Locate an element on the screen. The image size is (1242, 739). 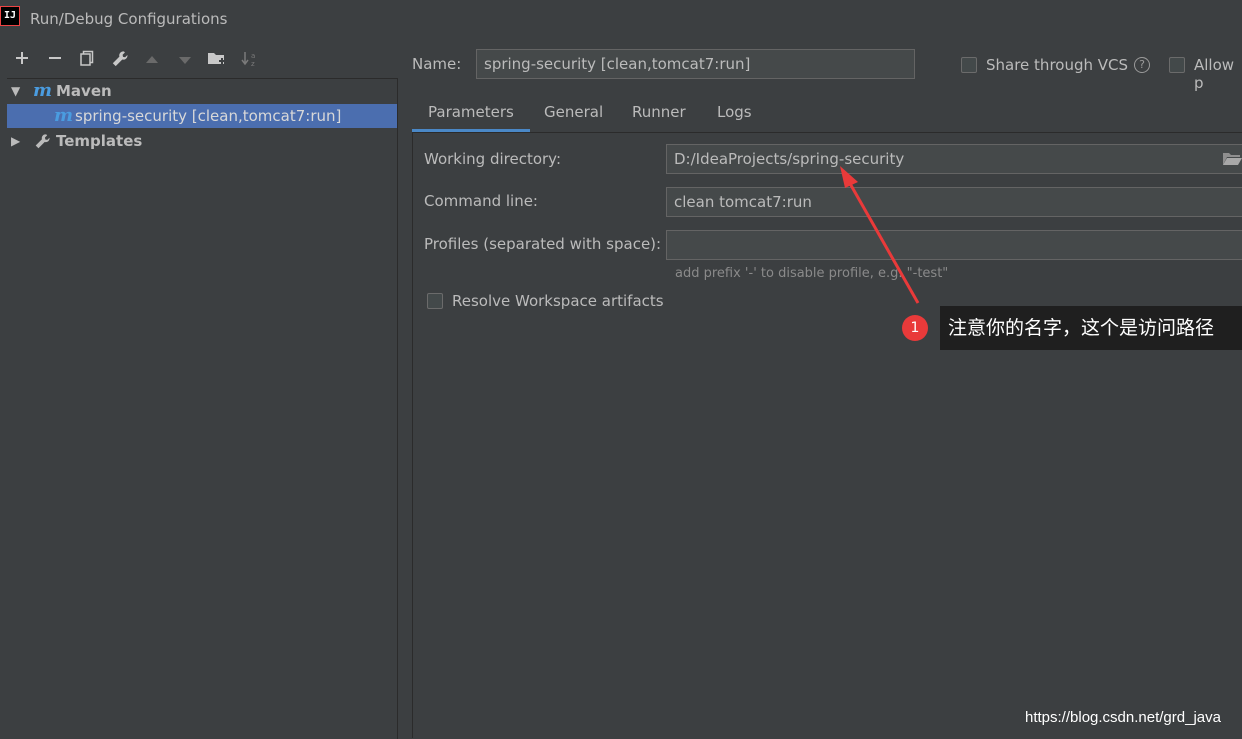
copy-icon is located at coordinates (87, 58).